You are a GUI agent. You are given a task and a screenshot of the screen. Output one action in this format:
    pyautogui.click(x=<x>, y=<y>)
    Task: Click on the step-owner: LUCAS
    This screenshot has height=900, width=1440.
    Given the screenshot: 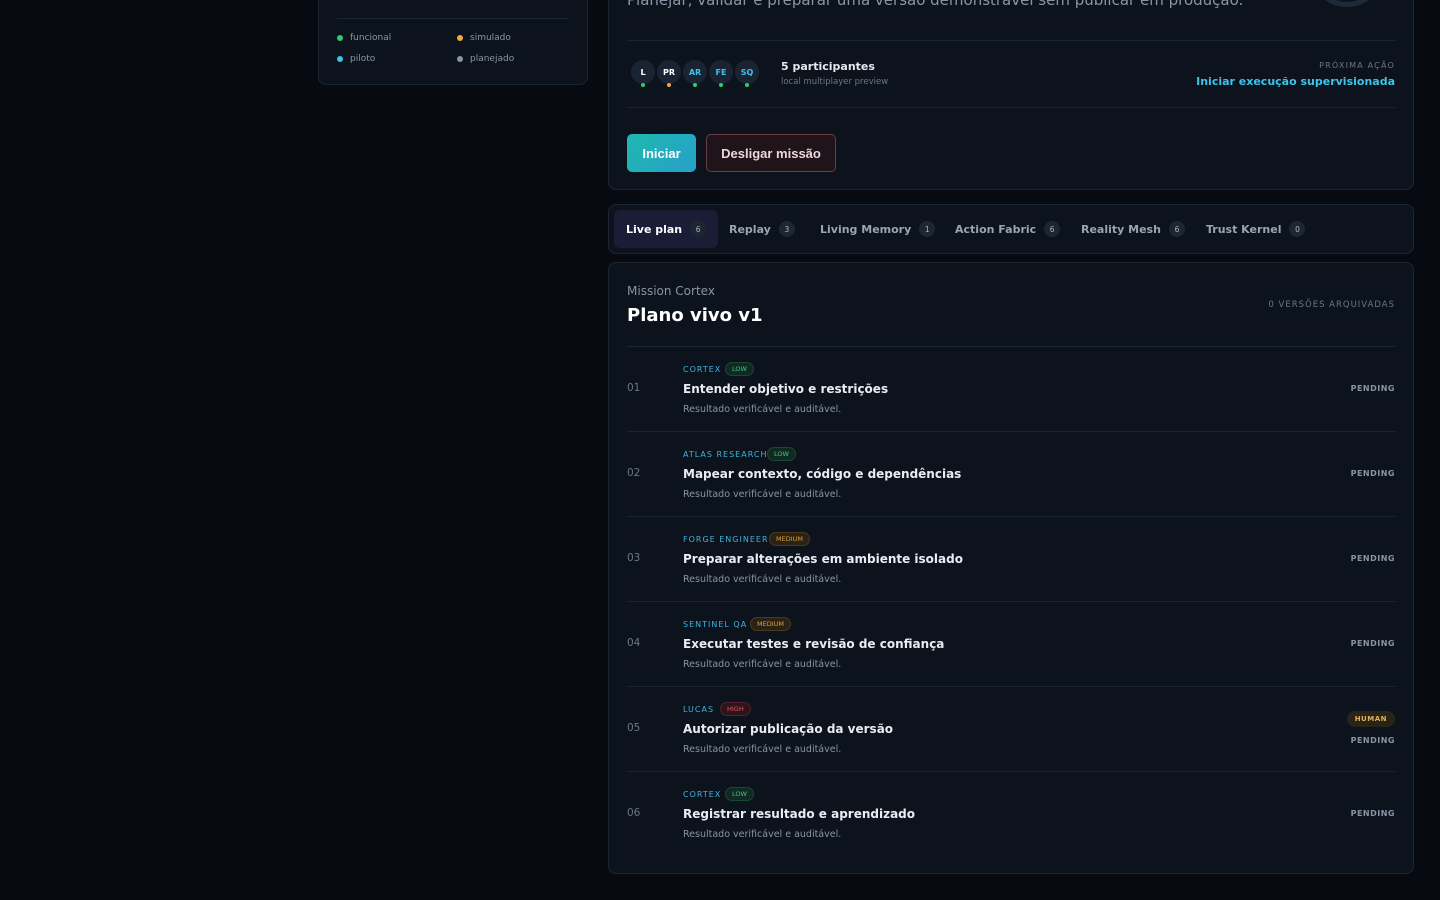 What is the action you would take?
    pyautogui.click(x=699, y=709)
    